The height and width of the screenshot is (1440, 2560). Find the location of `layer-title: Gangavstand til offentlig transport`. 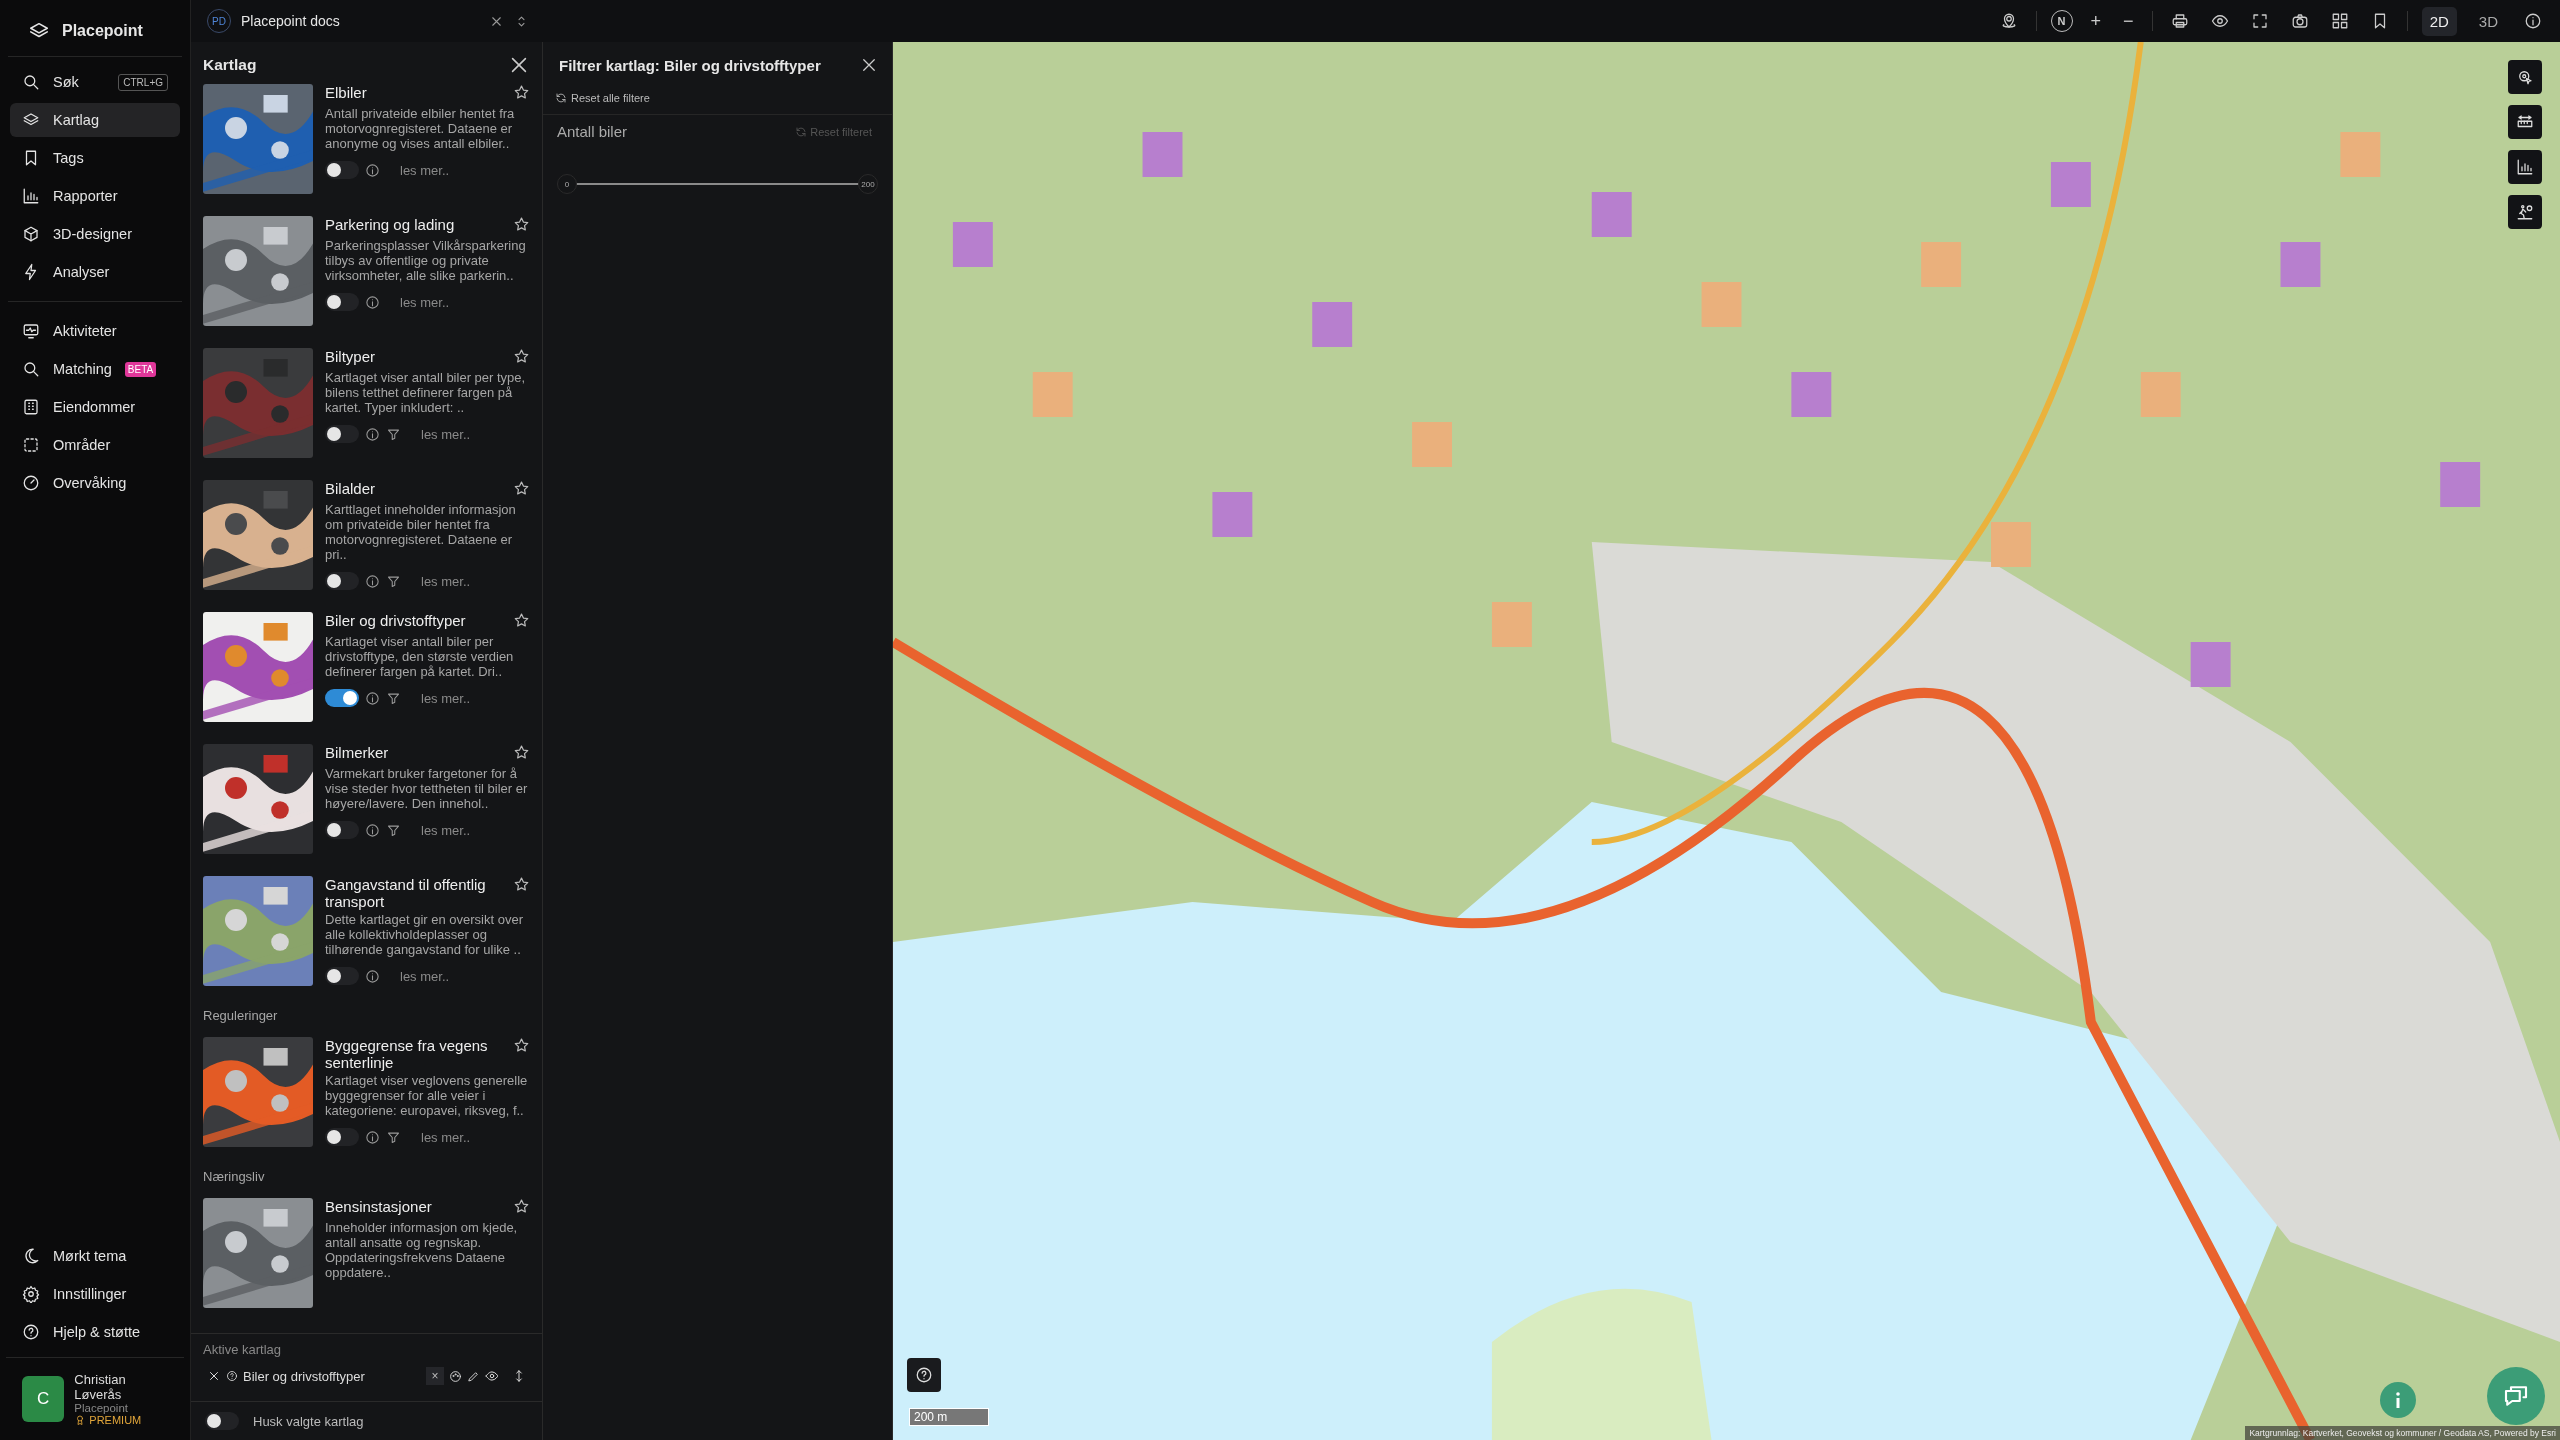

layer-title: Gangavstand til offentlig transport is located at coordinates (406, 893).